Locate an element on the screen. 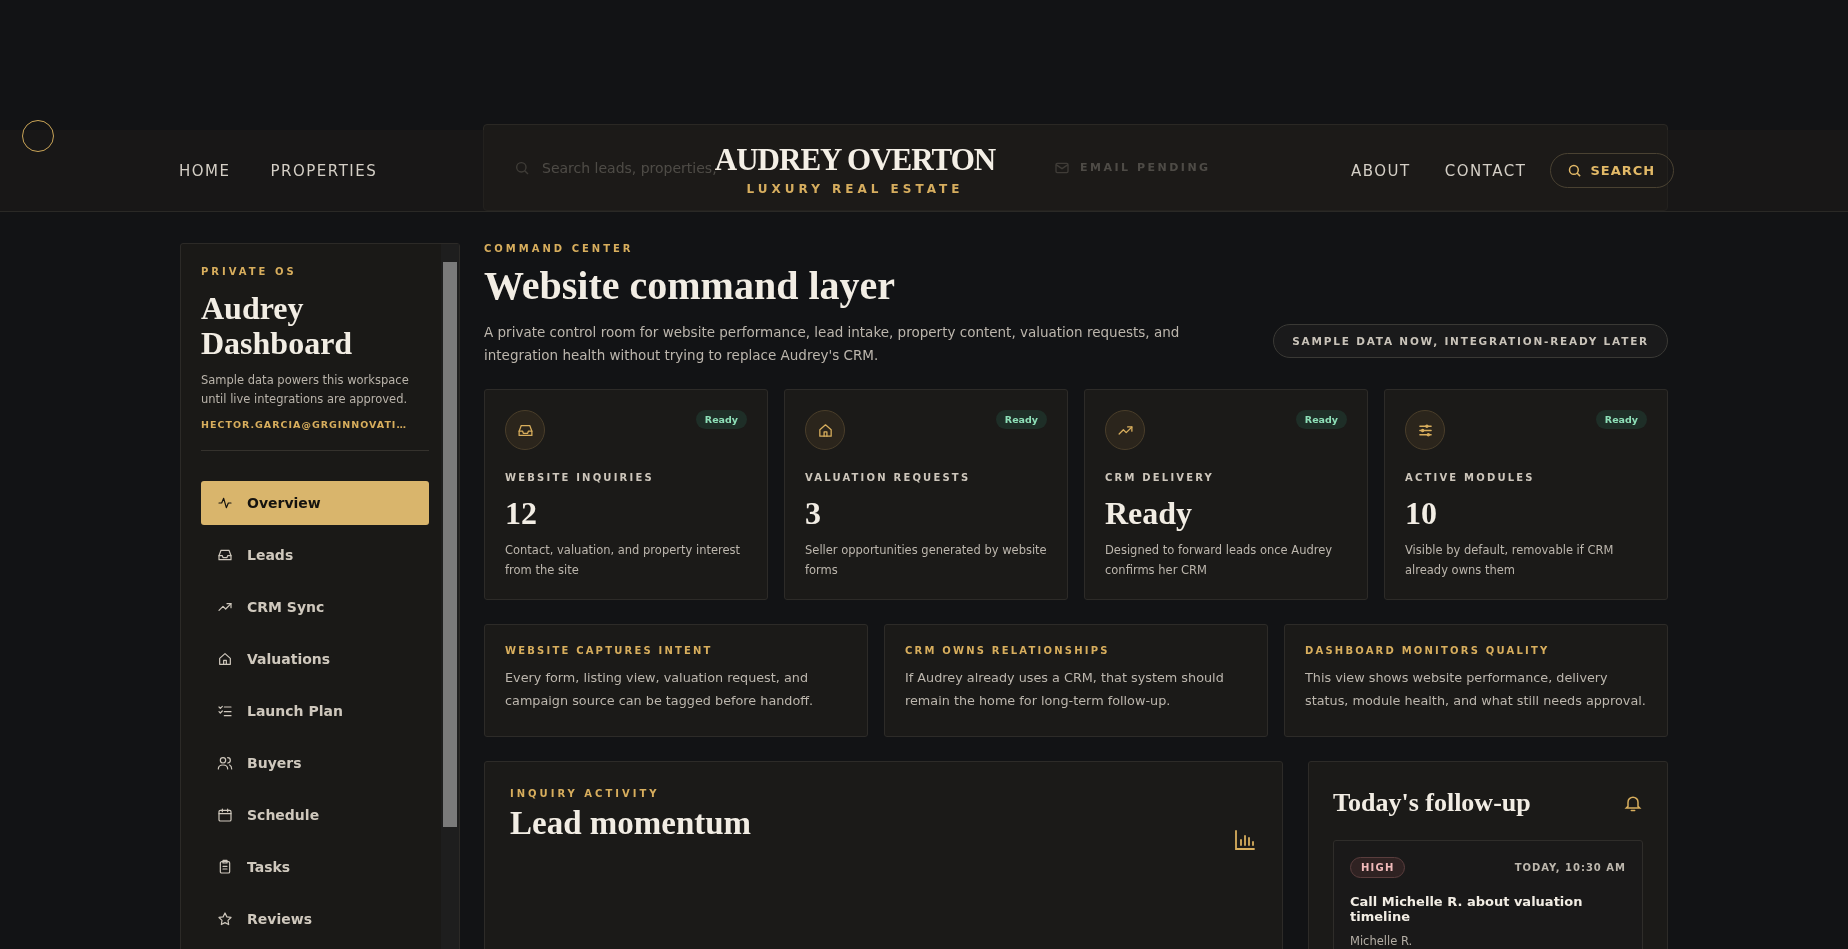 Image resolution: width=1848 pixels, height=949 pixels. sidebar-item: CRM Sync is located at coordinates (315, 607).